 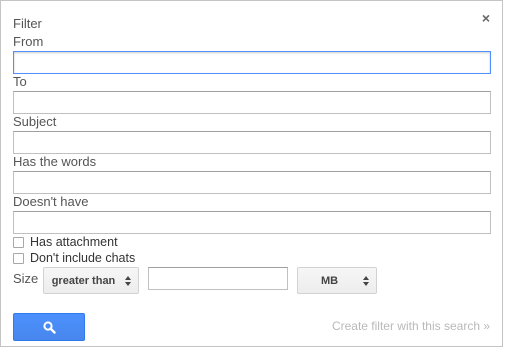 I want to click on search-button, so click(x=49, y=327).